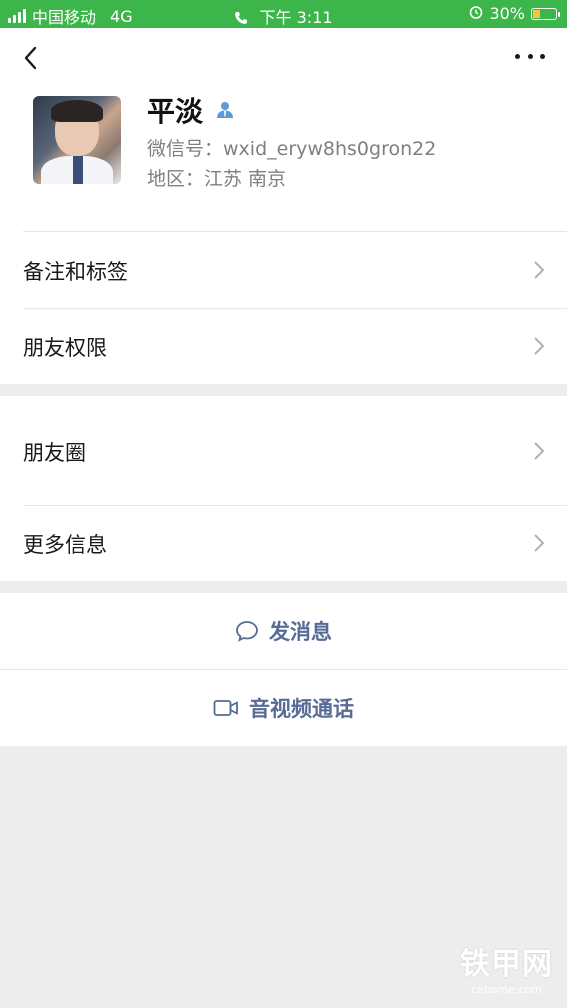 Image resolution: width=567 pixels, height=1008 pixels. Describe the element at coordinates (225, 708) in the screenshot. I see `video-camera-icon` at that location.